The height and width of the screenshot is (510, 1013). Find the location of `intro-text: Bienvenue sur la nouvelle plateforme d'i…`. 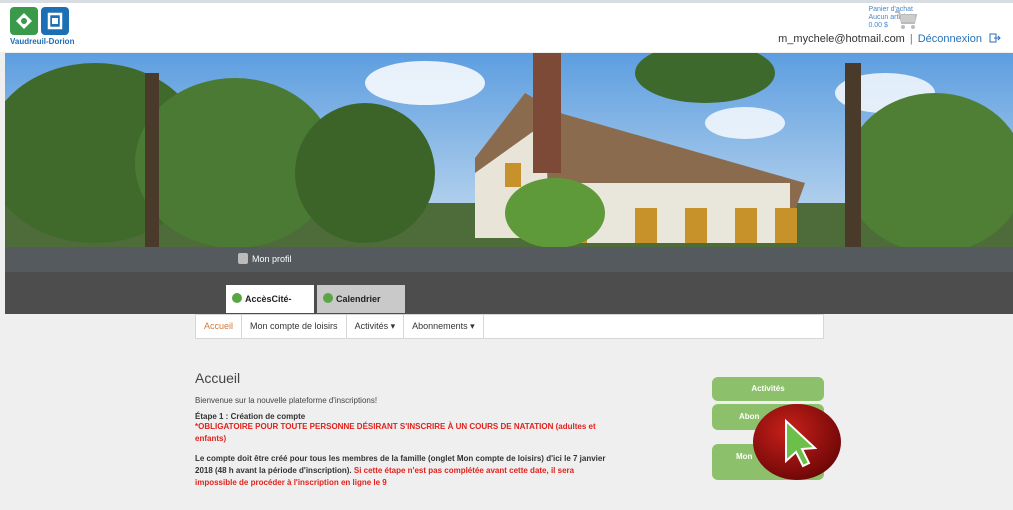

intro-text: Bienvenue sur la nouvelle plateforme d'i… is located at coordinates (286, 400).